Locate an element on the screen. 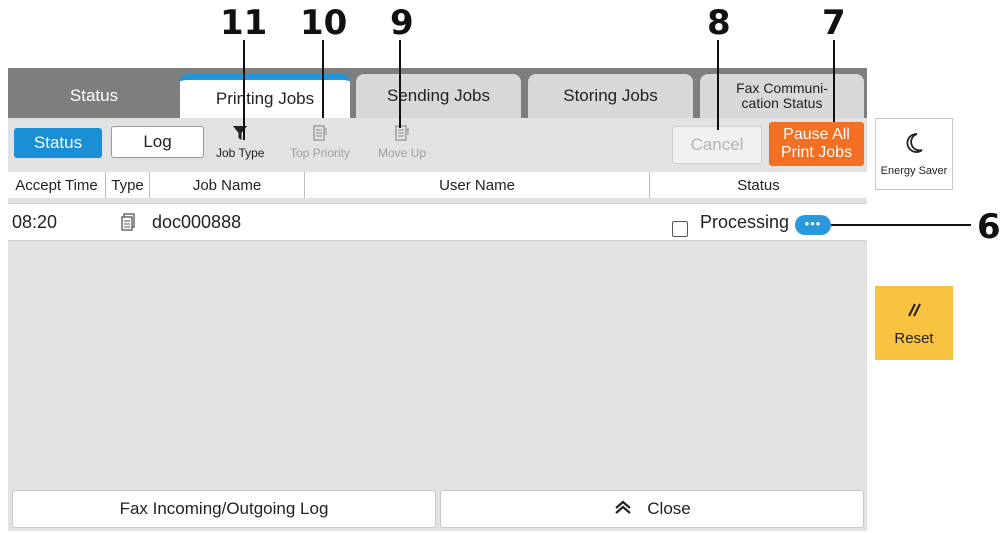 Image resolution: width=1001 pixels, height=533 pixels. double-chevron-up-icon is located at coordinates (623, 509).